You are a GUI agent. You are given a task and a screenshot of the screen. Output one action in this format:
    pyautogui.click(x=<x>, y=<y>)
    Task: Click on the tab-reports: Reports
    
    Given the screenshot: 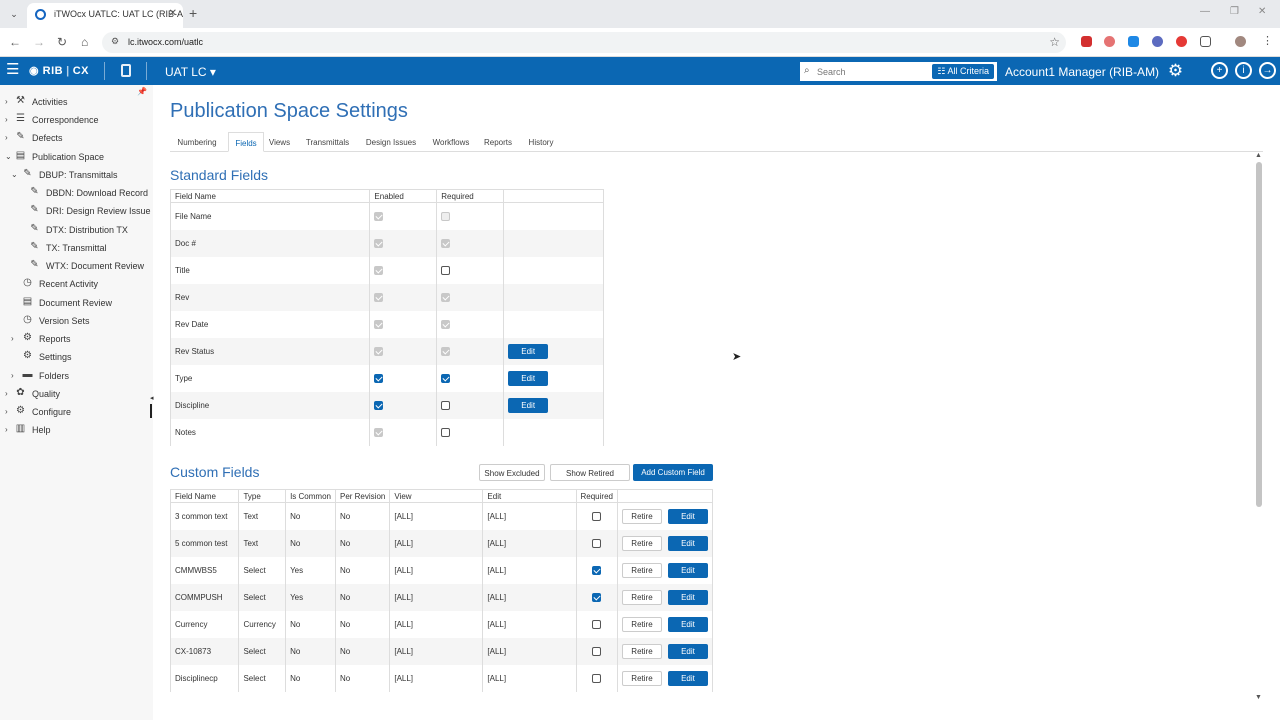 What is the action you would take?
    pyautogui.click(x=498, y=142)
    